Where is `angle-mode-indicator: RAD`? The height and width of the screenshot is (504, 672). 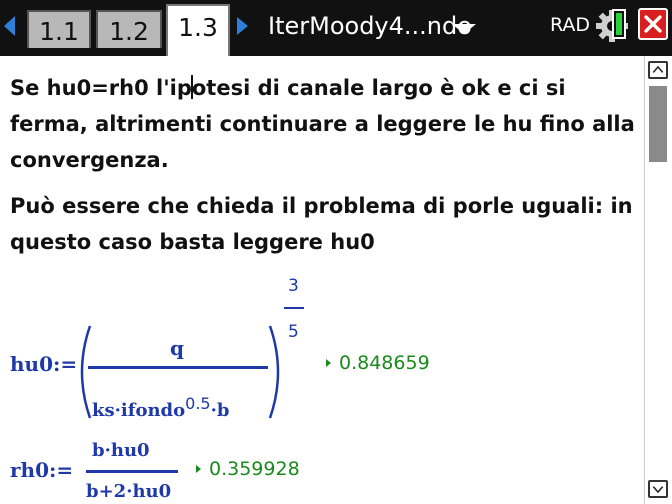
angle-mode-indicator: RAD is located at coordinates (570, 25).